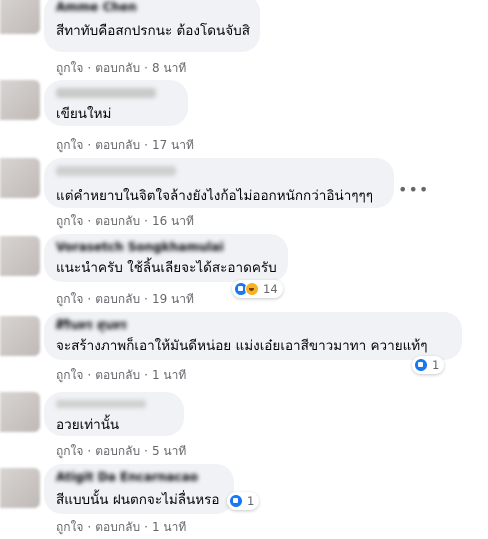  I want to click on comment-text: อวยเท่านั้น, so click(88, 425).